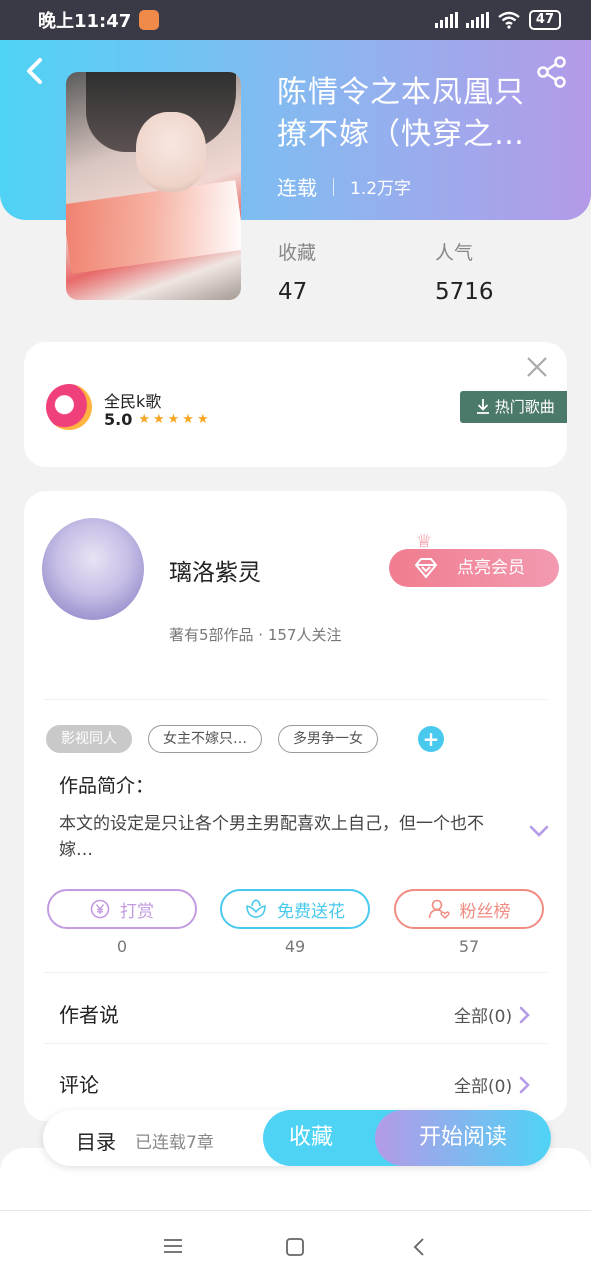  I want to click on reward-button: 打赏, so click(122, 909).